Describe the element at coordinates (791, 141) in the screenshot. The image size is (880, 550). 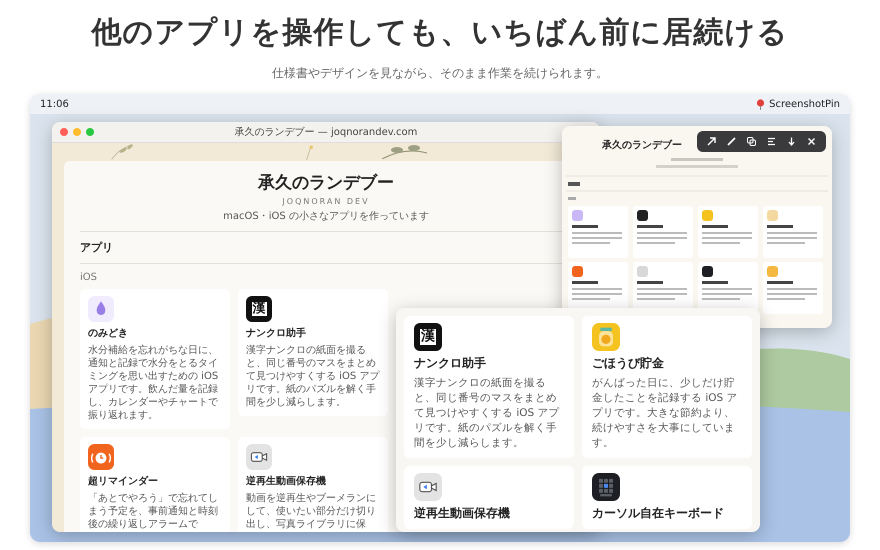
I see `down-arrow-icon` at that location.